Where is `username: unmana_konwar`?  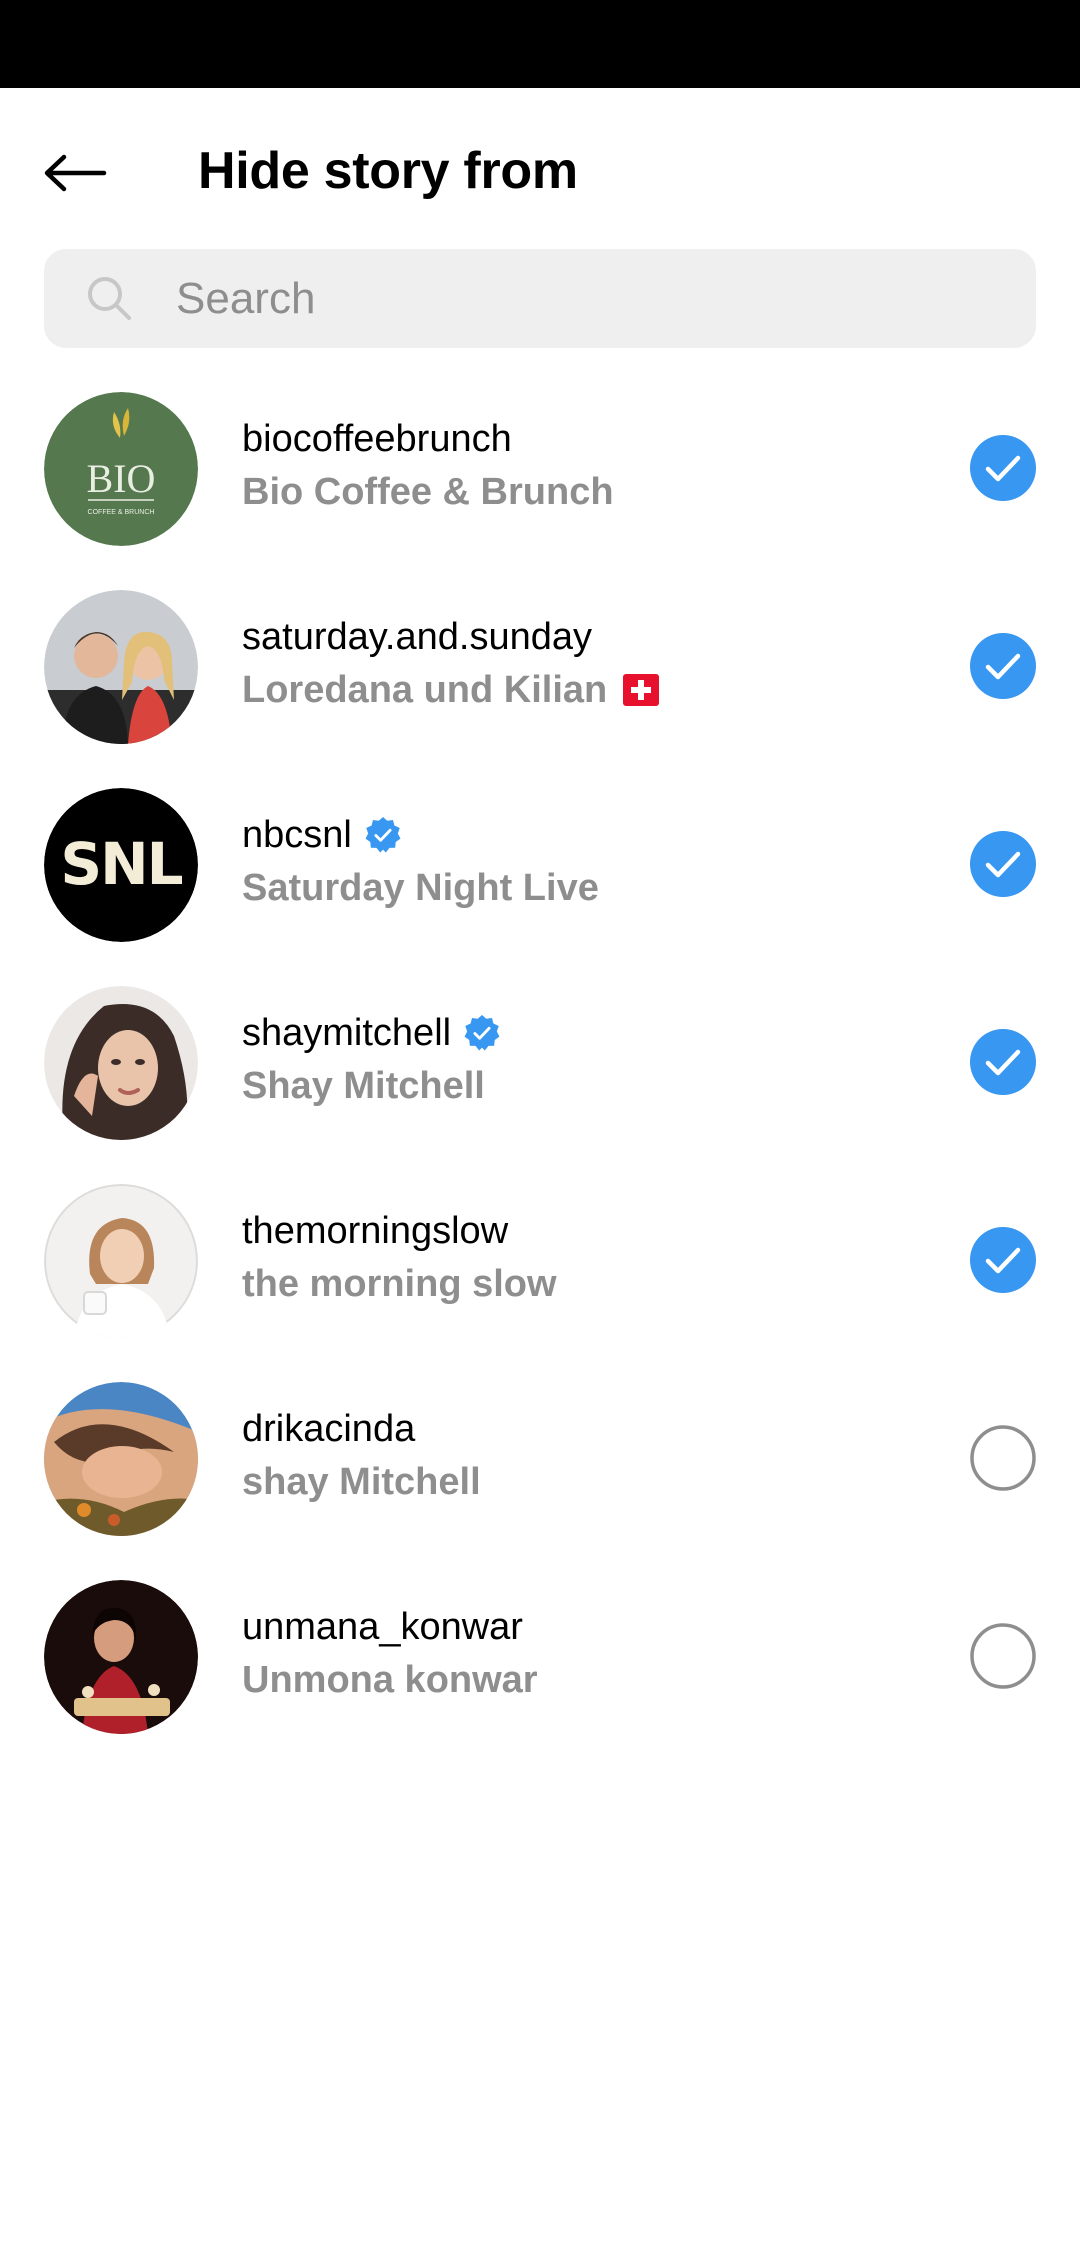
username: unmana_konwar is located at coordinates (582, 1627).